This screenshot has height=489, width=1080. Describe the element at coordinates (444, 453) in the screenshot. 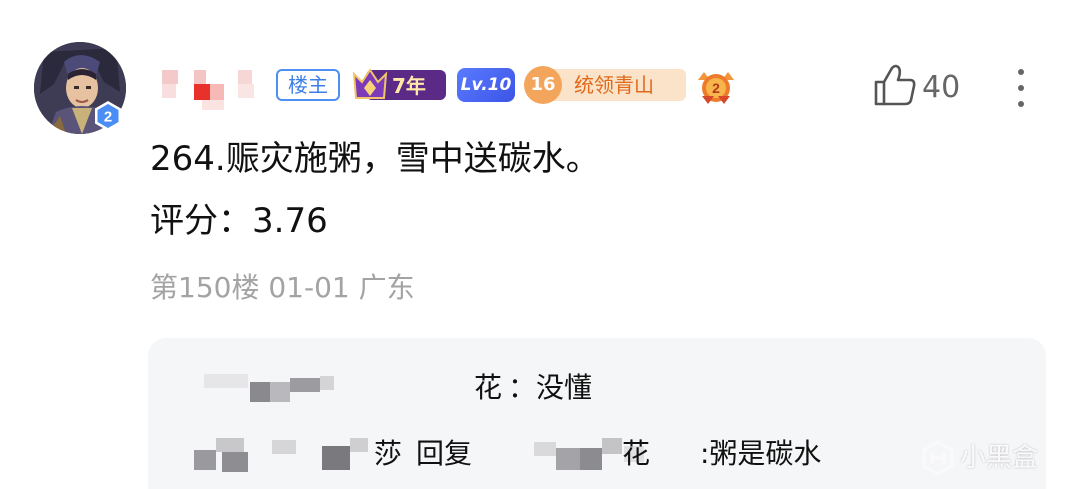

I see `reply-word: 回复` at that location.